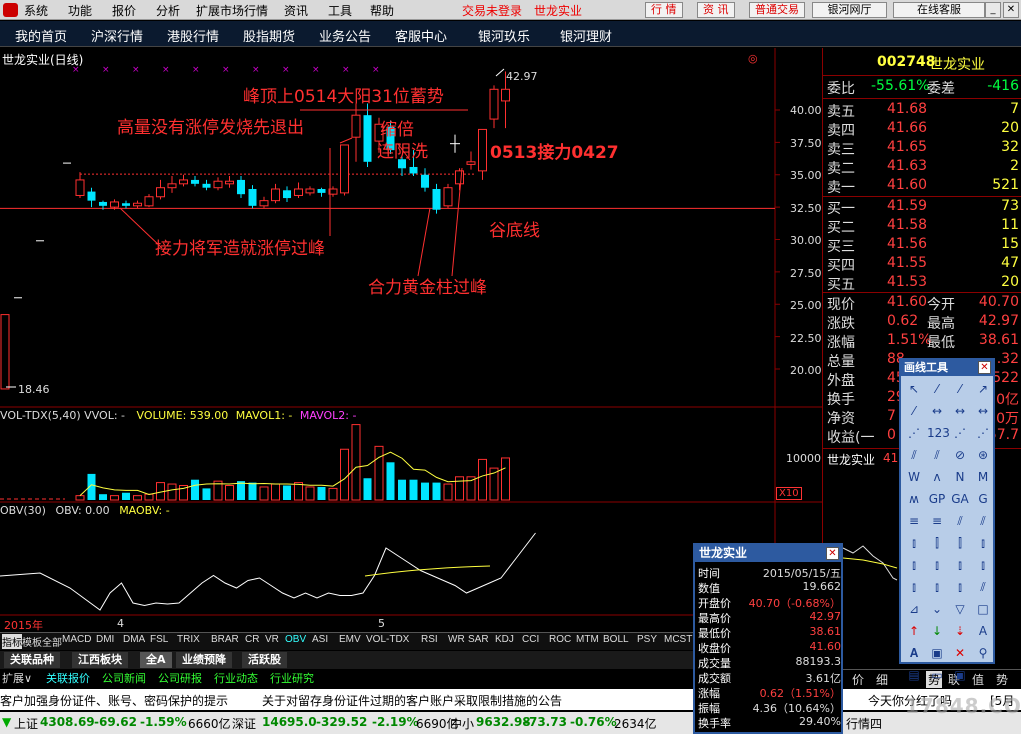 This screenshot has height=734, width=1021. What do you see at coordinates (462, 723) in the screenshot?
I see `sme-index-label: 中小` at bounding box center [462, 723].